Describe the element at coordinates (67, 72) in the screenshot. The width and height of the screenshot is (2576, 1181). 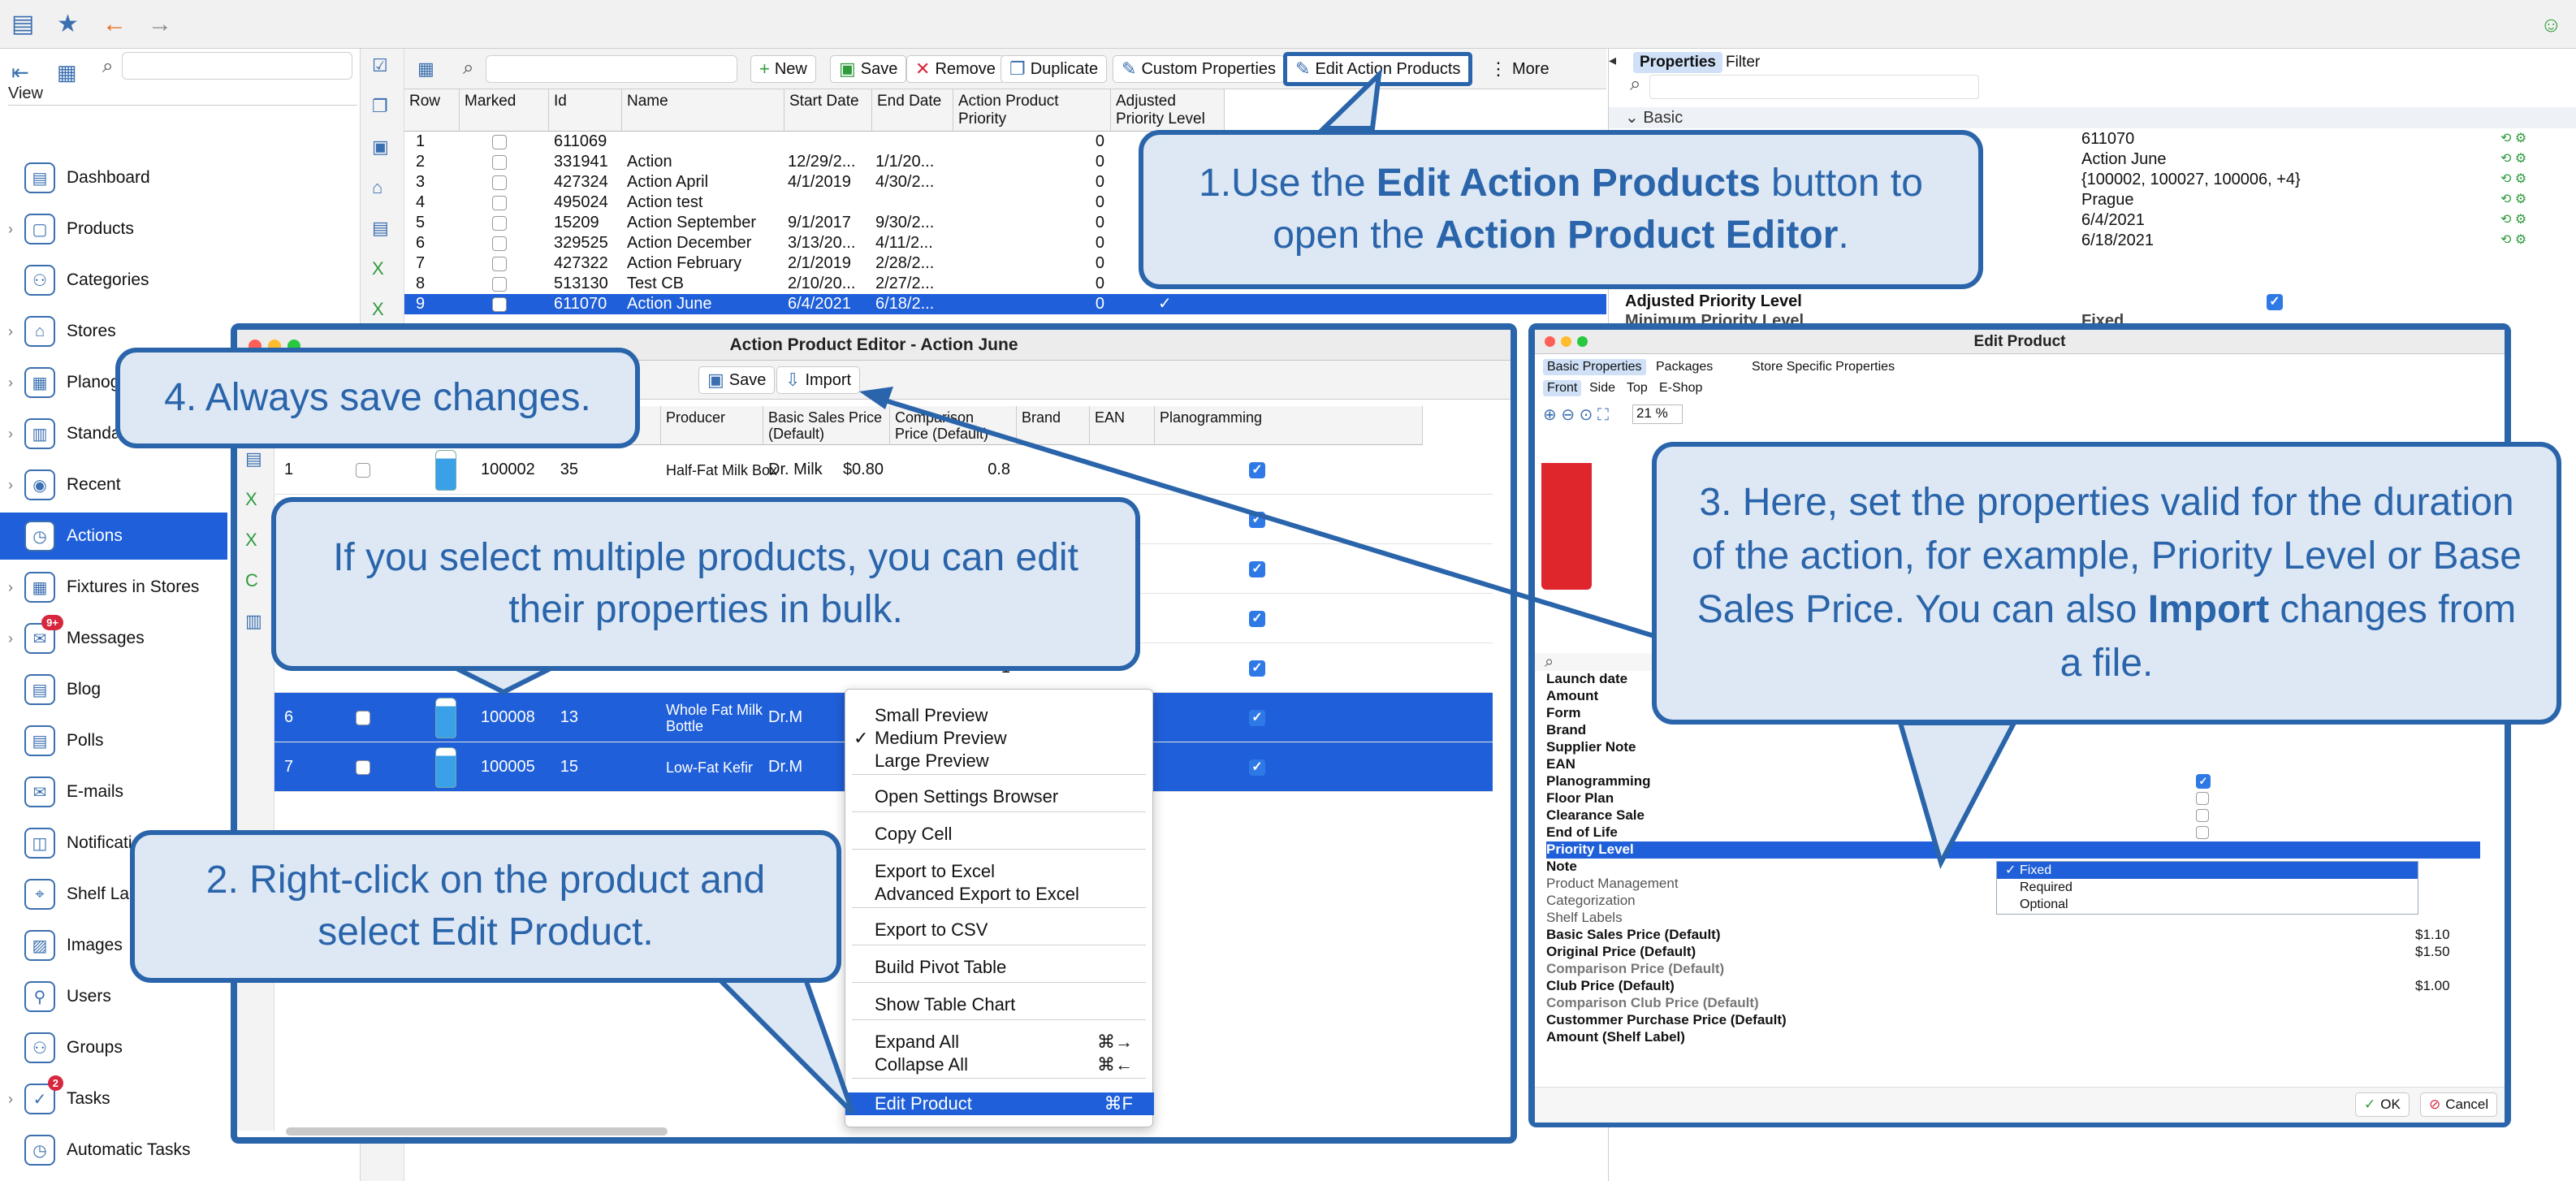
I see `layout-icon: ▦` at that location.